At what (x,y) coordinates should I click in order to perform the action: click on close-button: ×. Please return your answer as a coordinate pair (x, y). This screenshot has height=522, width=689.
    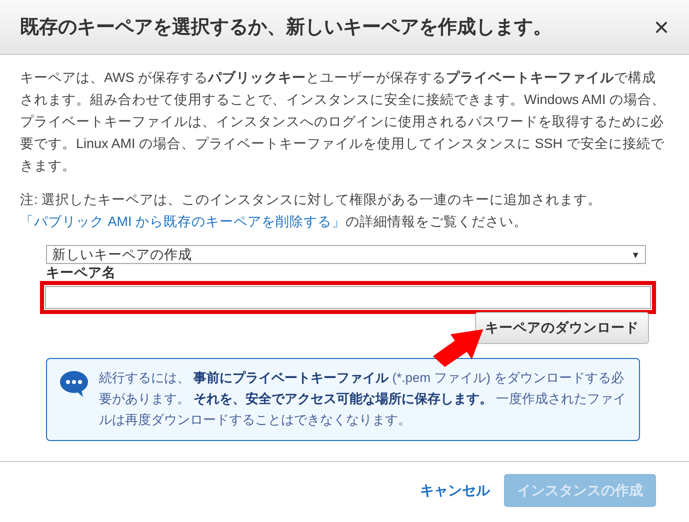
    Looking at the image, I should click on (661, 27).